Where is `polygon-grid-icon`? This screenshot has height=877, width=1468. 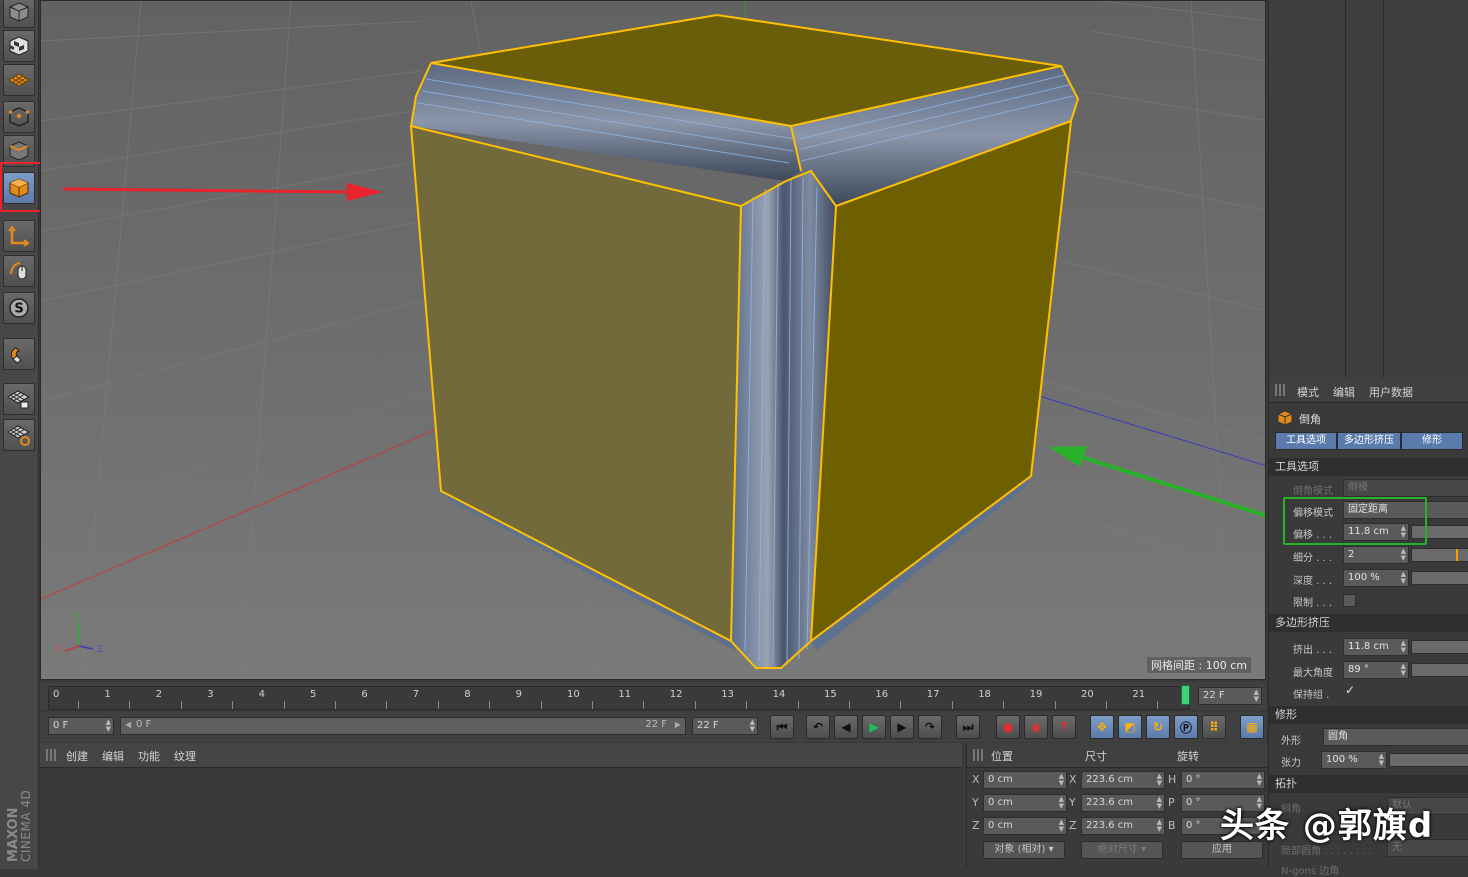
polygon-grid-icon is located at coordinates (19, 80).